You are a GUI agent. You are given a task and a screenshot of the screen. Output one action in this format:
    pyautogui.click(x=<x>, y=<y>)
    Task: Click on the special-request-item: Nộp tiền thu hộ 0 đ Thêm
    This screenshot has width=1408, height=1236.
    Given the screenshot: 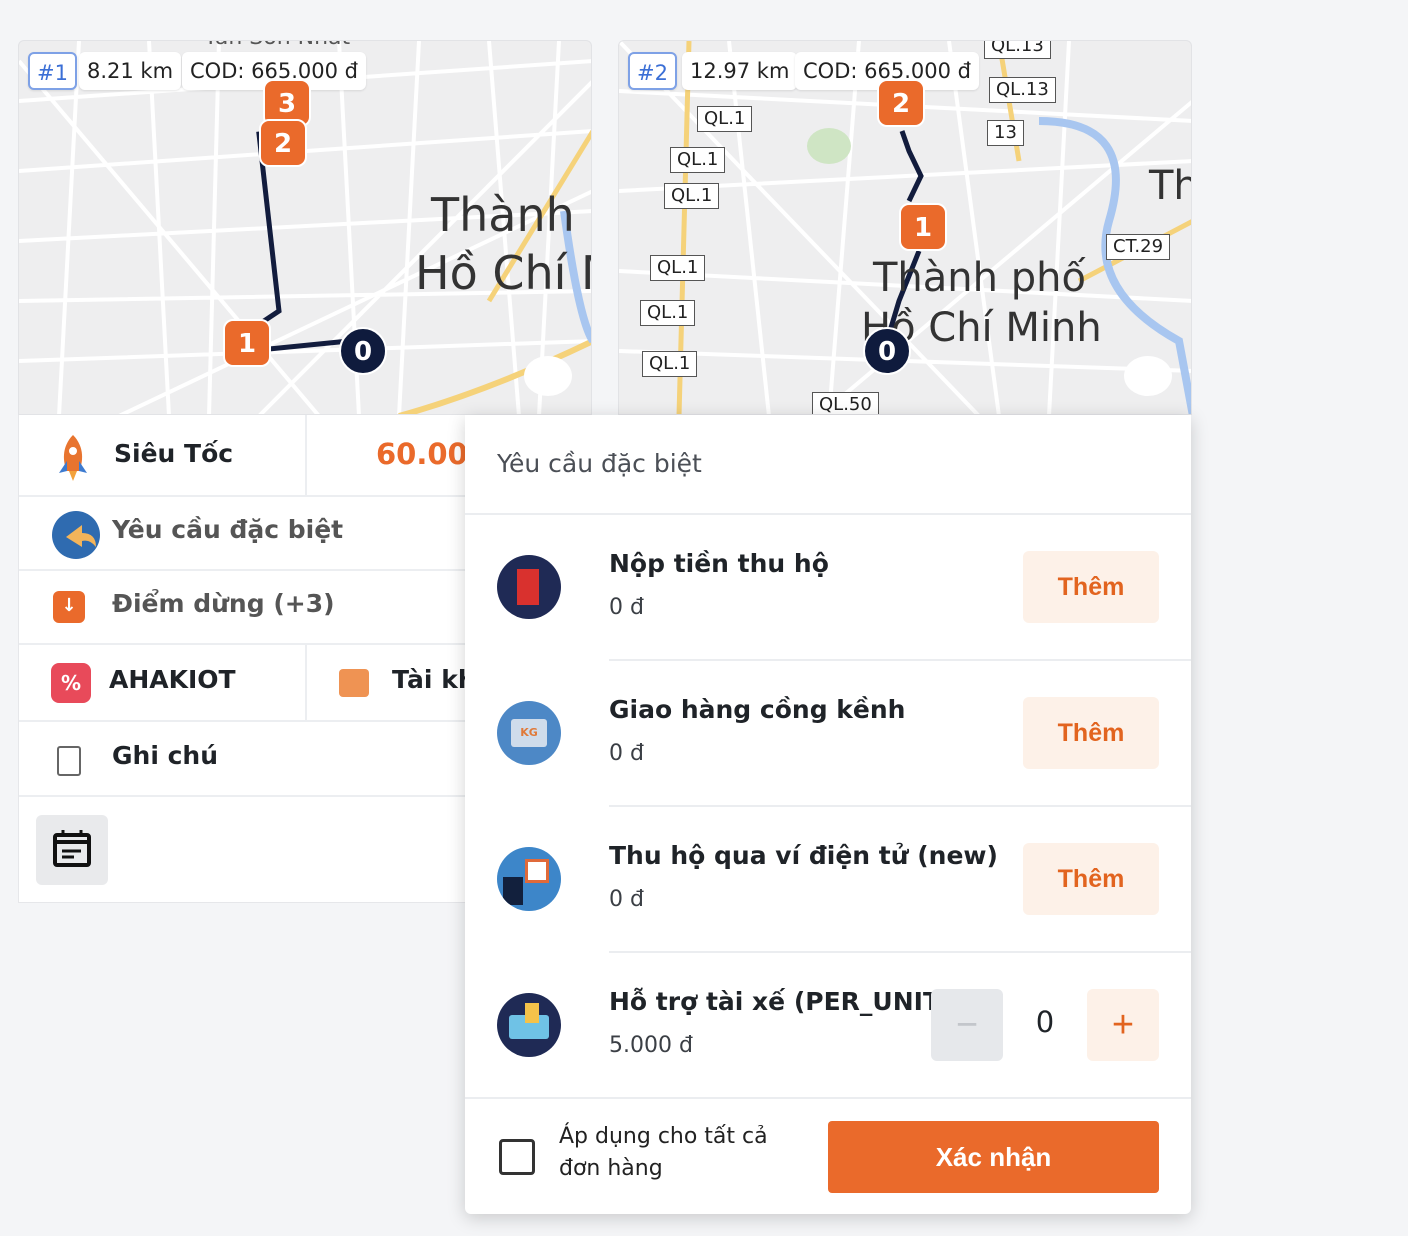 What is the action you would take?
    pyautogui.click(x=828, y=588)
    